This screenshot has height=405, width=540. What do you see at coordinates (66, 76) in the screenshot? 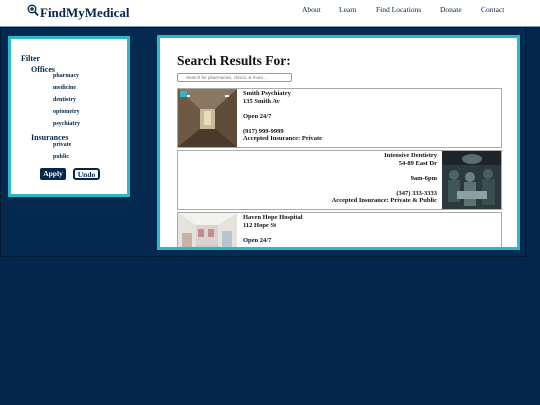
I see `filter-option-pharmacy: pharmacy` at bounding box center [66, 76].